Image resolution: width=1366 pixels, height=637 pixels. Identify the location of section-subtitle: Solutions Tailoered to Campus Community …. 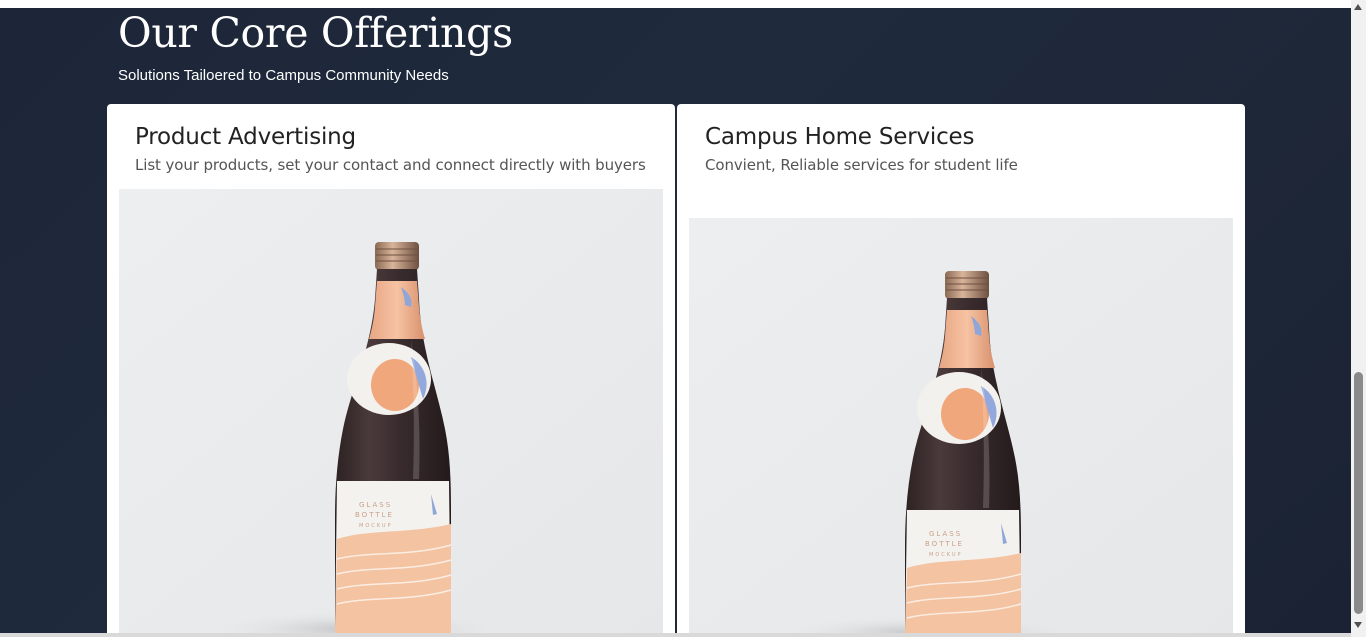
(283, 75).